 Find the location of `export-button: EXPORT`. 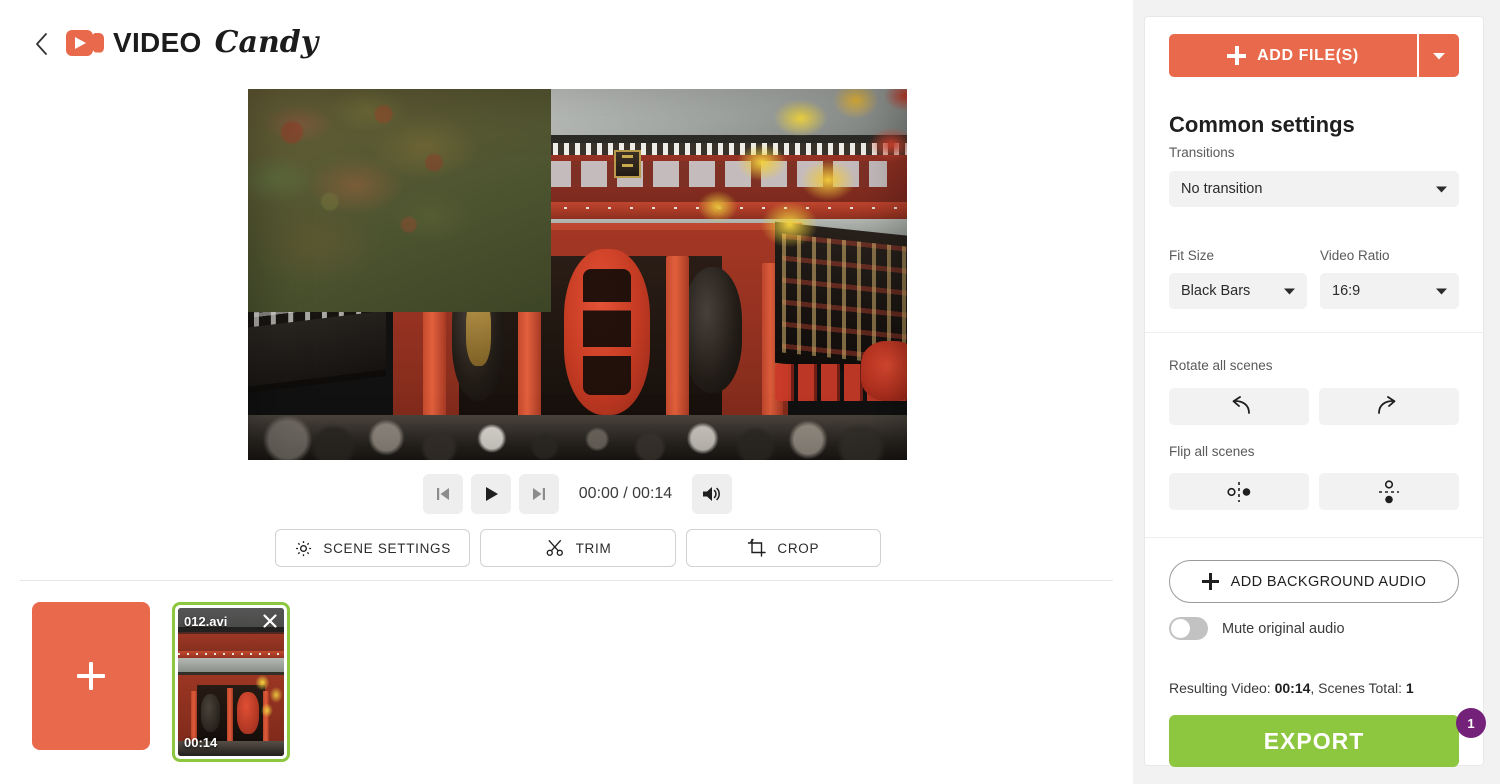

export-button: EXPORT is located at coordinates (1314, 741).